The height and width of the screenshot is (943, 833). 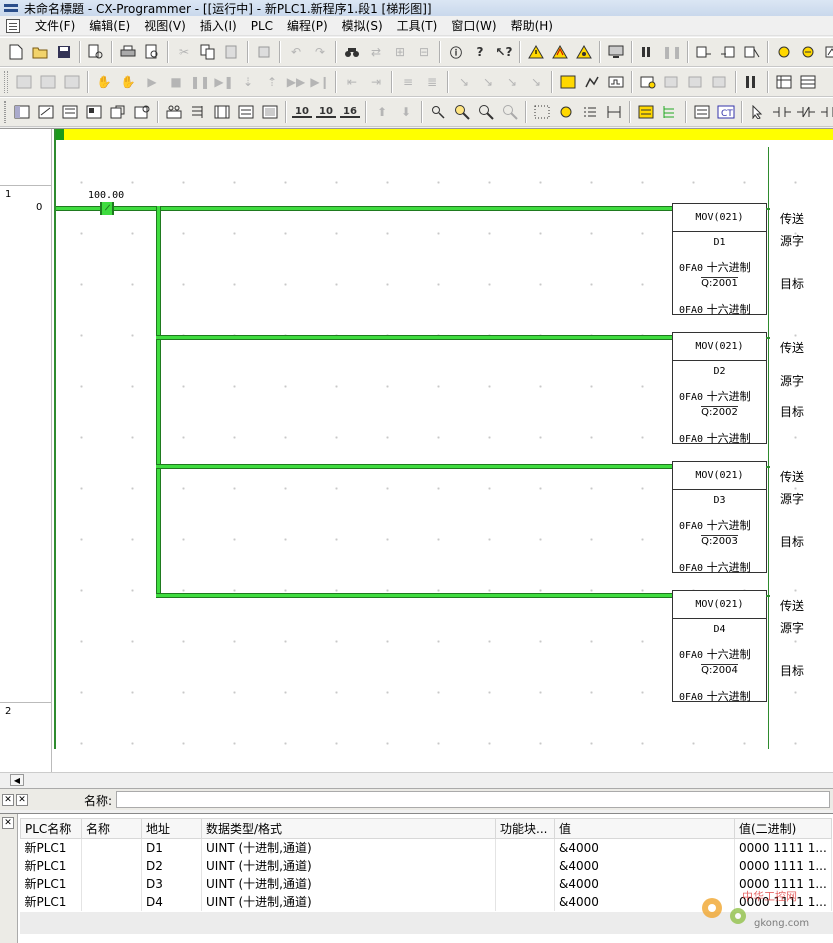 I want to click on data-trace-icon, so click(x=592, y=82).